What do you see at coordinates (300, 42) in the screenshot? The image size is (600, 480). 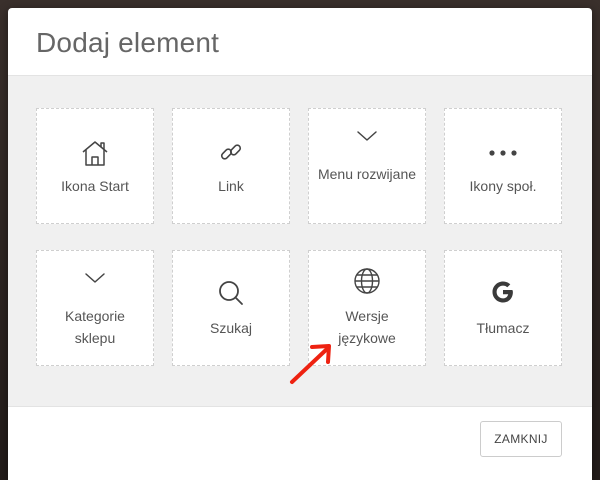 I see `dialog-header: Dodaj element` at bounding box center [300, 42].